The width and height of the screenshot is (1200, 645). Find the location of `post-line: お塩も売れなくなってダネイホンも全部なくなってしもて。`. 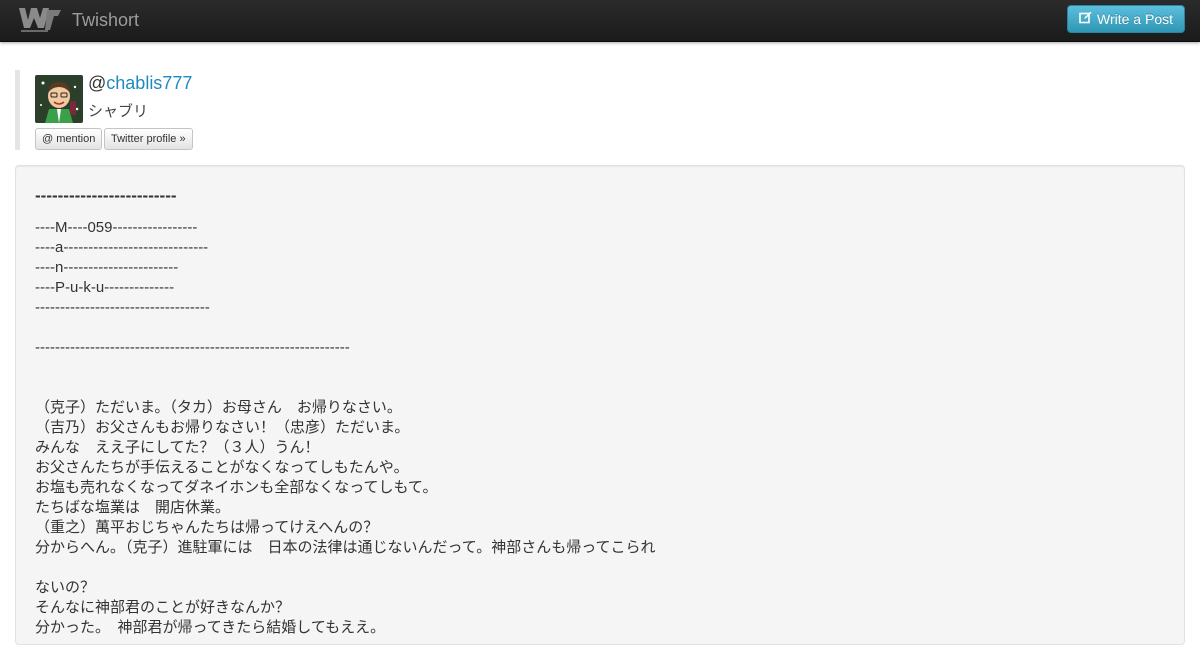

post-line: お塩も売れなくなってダネイホンも全部なくなってしもて。 is located at coordinates (236, 487).